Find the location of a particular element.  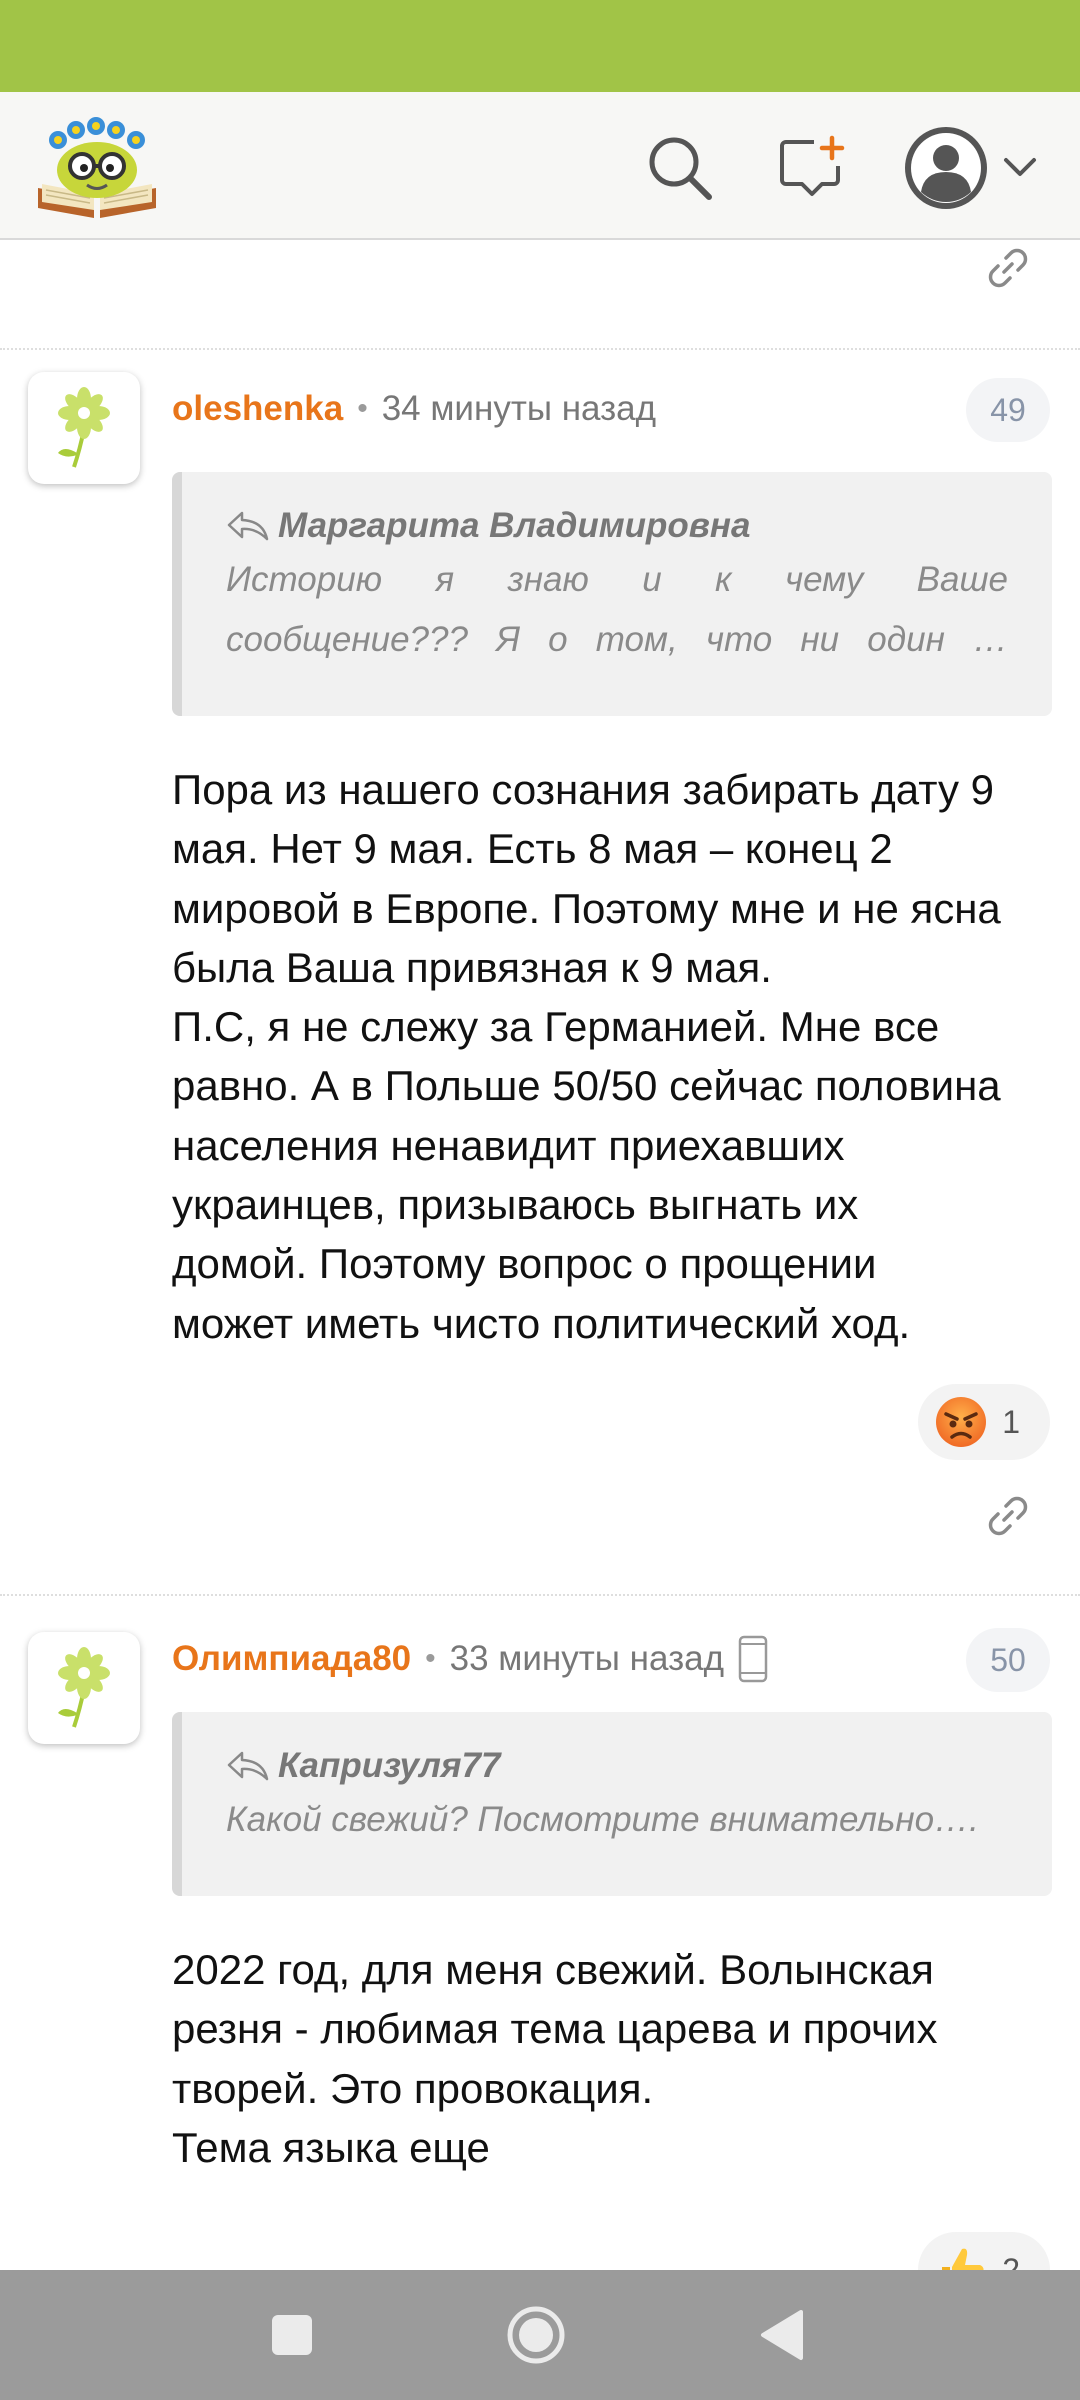

angry-face-icon is located at coordinates (961, 1422).